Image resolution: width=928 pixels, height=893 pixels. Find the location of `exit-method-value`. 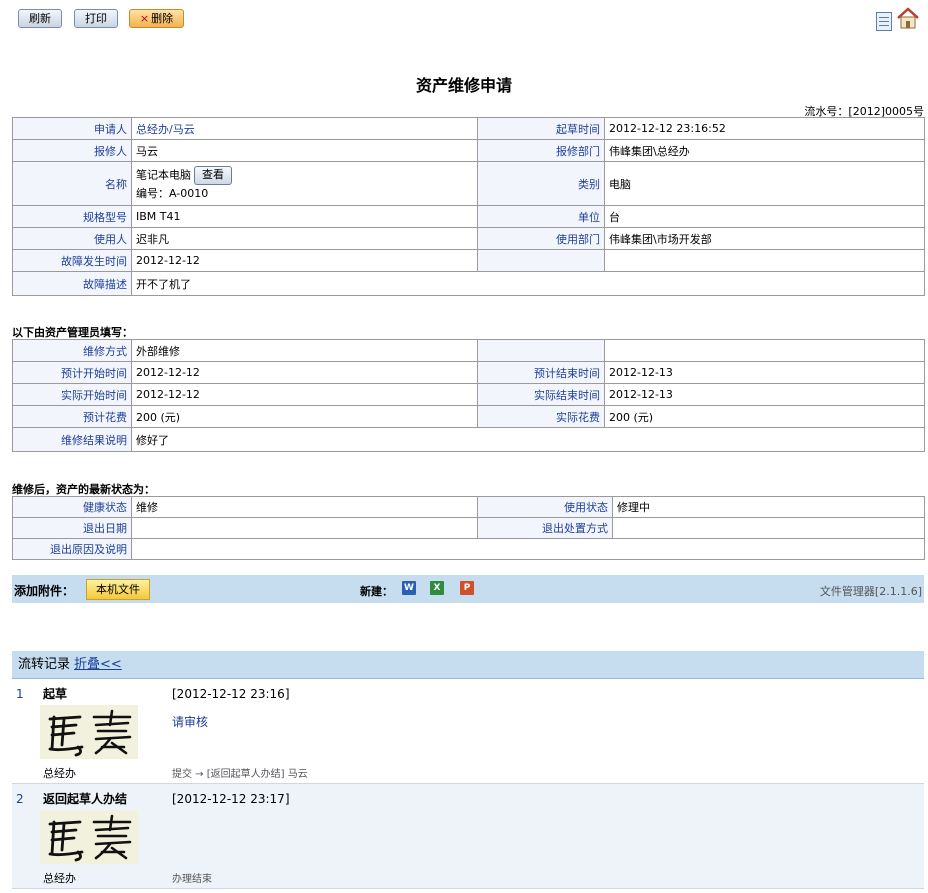

exit-method-value is located at coordinates (768, 528).